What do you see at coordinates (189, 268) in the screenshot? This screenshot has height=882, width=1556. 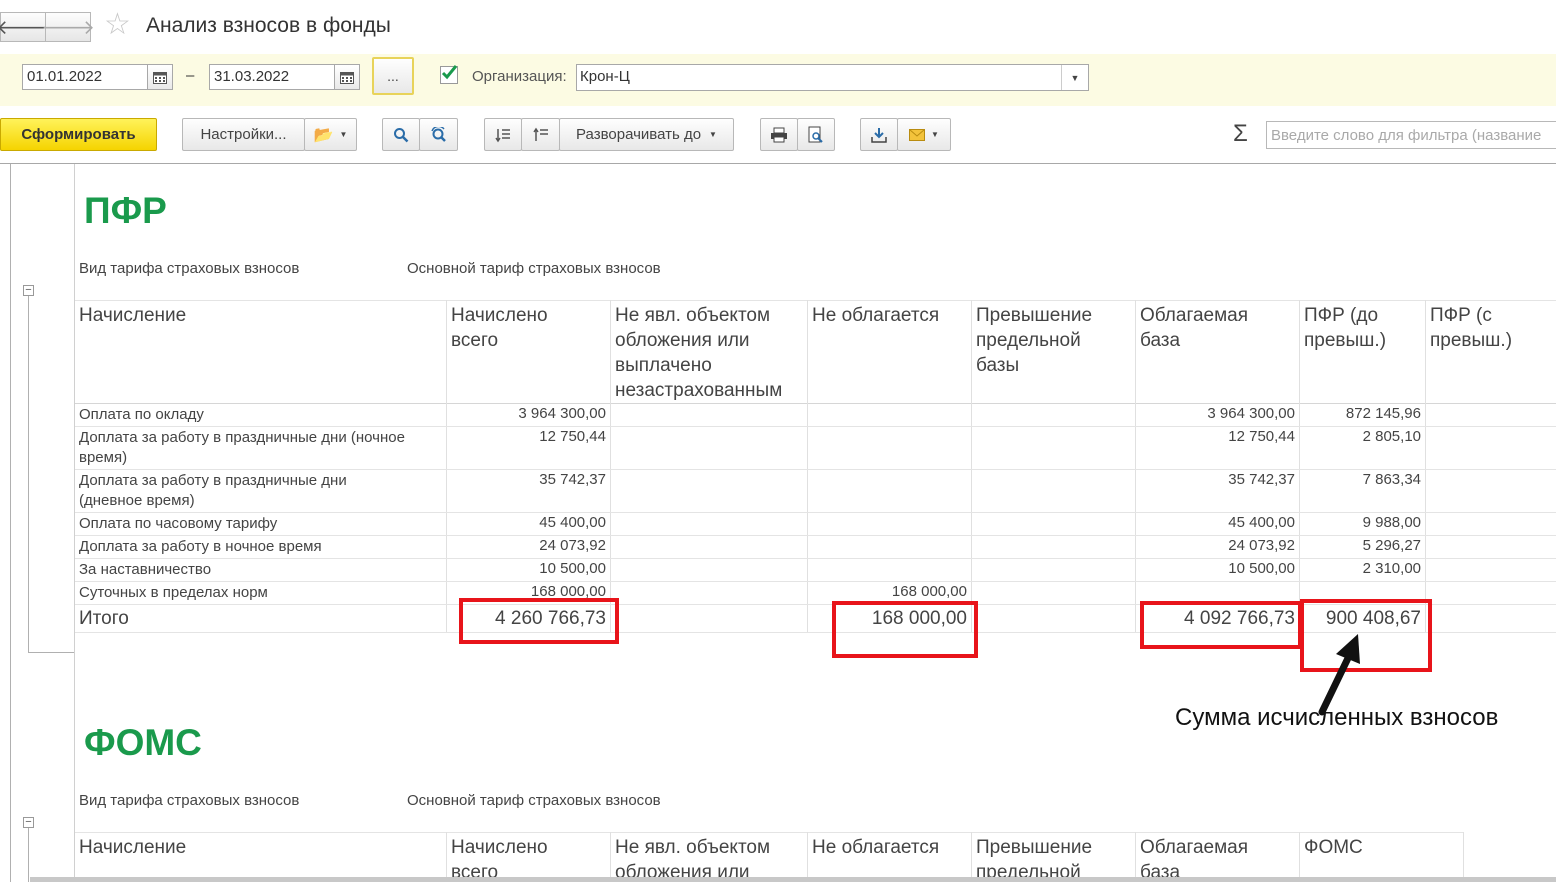 I see `pfr-tariff-label: Вид тарифа страховых взносов` at bounding box center [189, 268].